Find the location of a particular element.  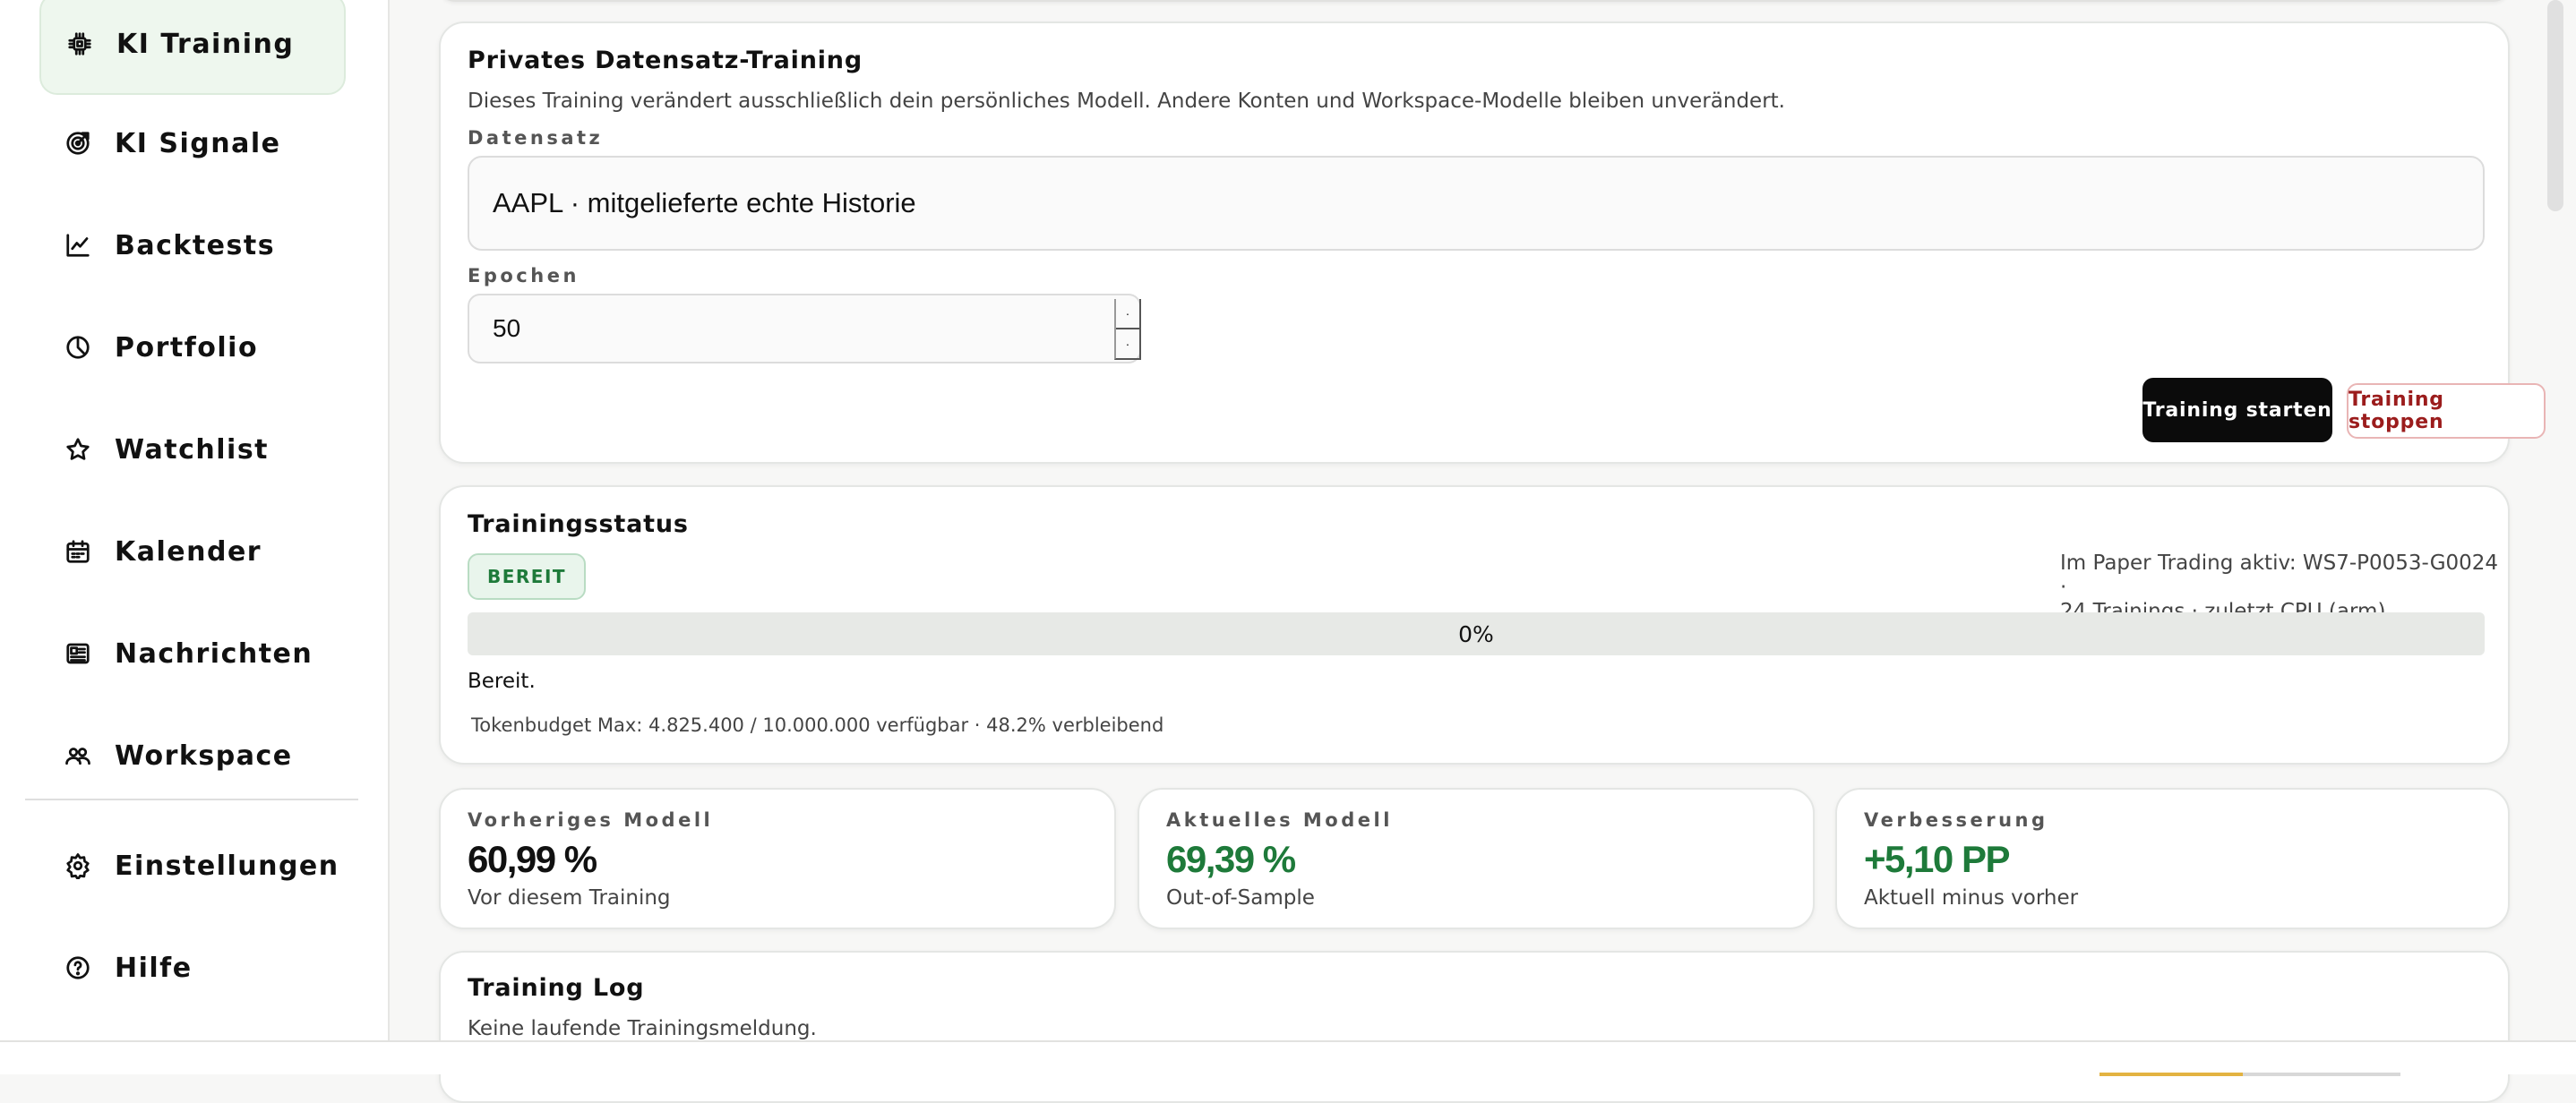

epochs-input-value: 50 is located at coordinates (507, 328).